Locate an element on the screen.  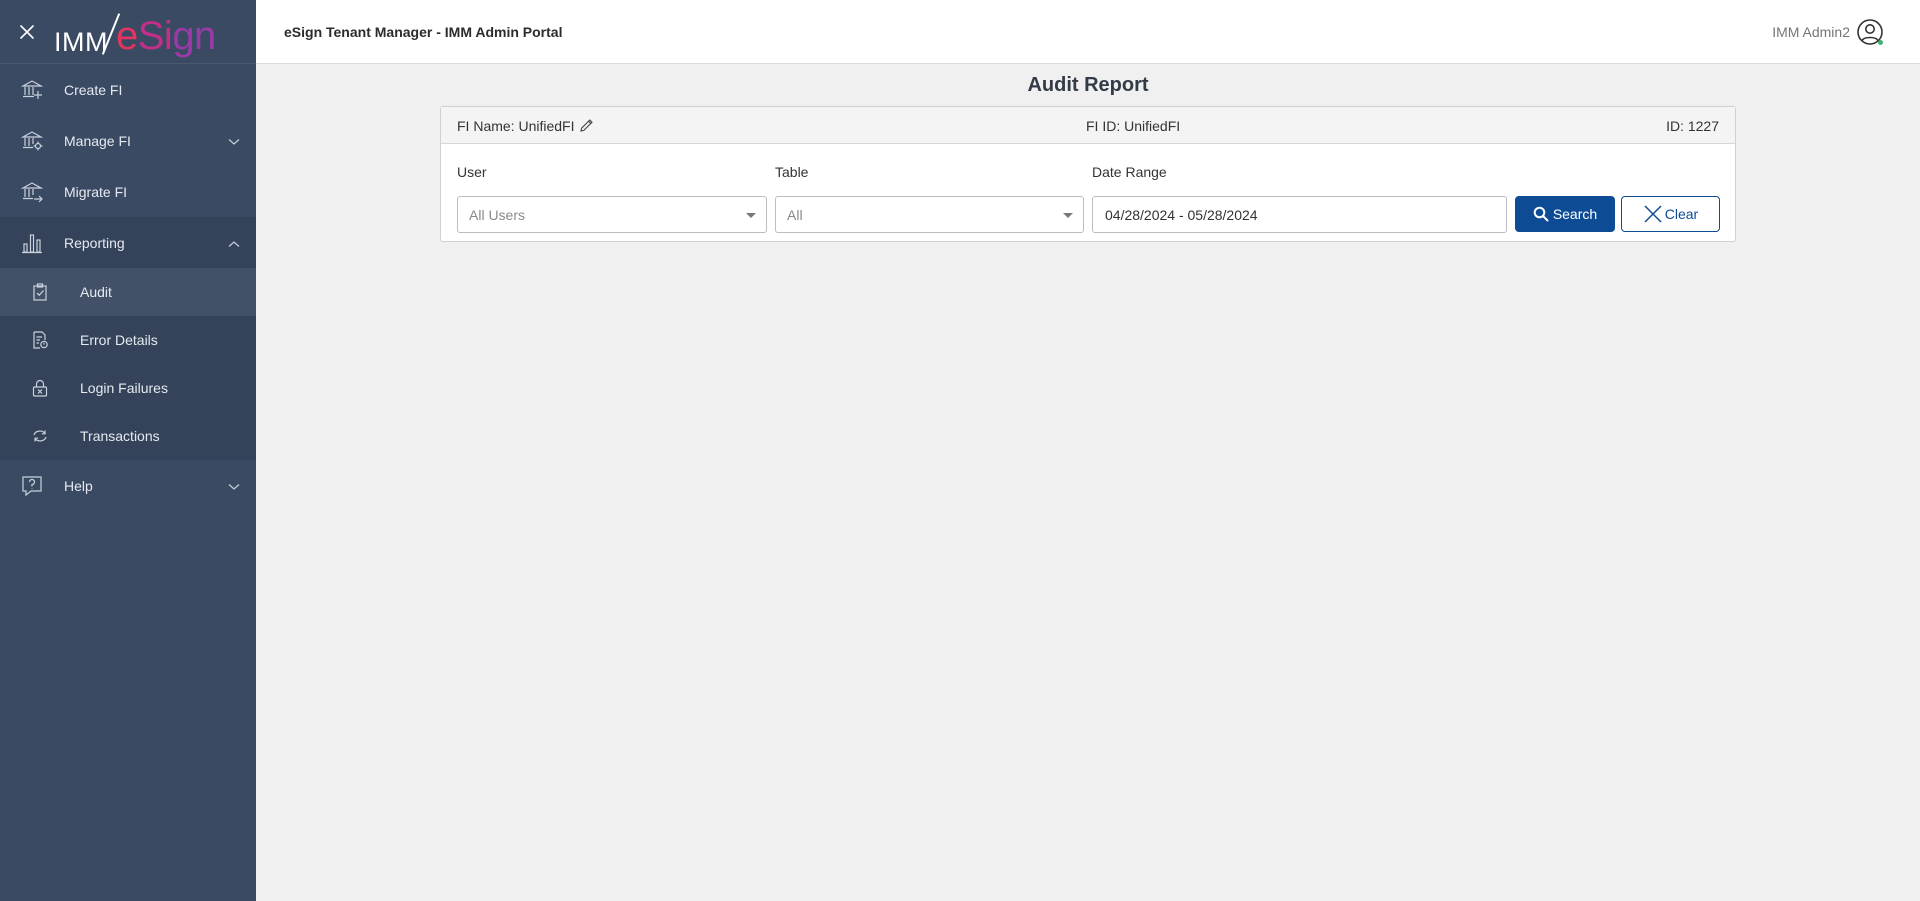
chevron-up-icon is located at coordinates (234, 243).